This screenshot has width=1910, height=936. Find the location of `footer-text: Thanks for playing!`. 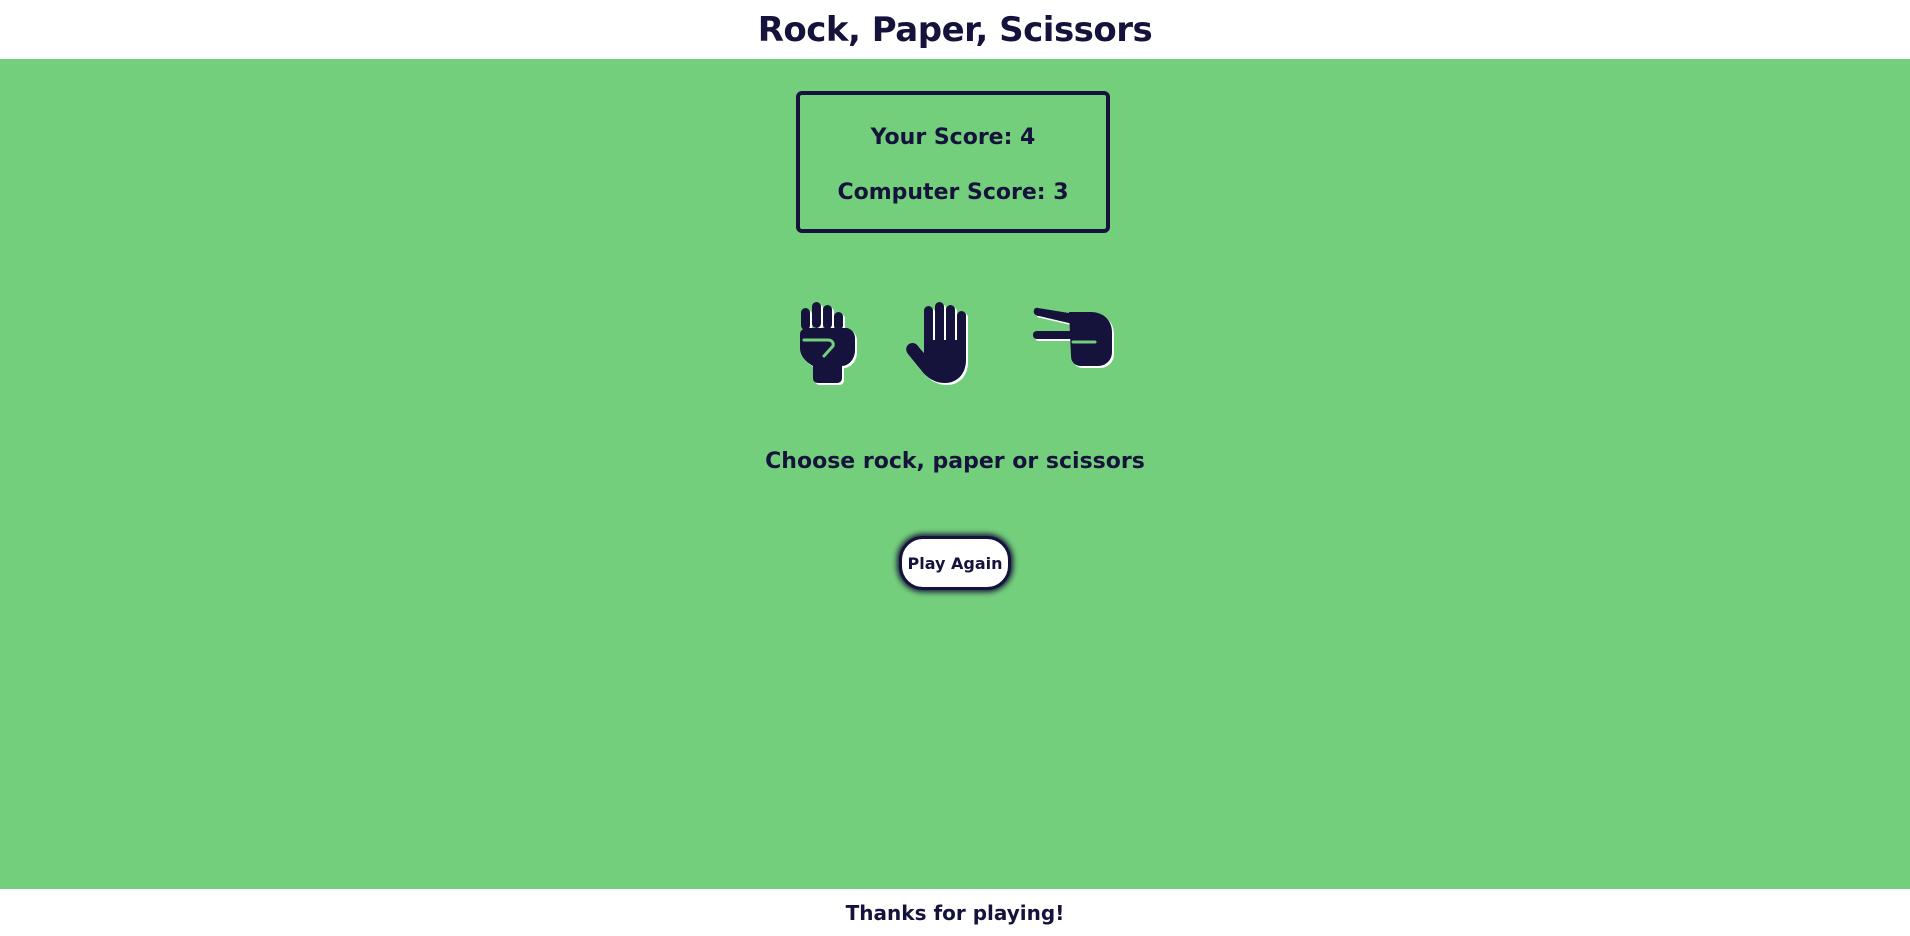

footer-text: Thanks for playing! is located at coordinates (955, 912).